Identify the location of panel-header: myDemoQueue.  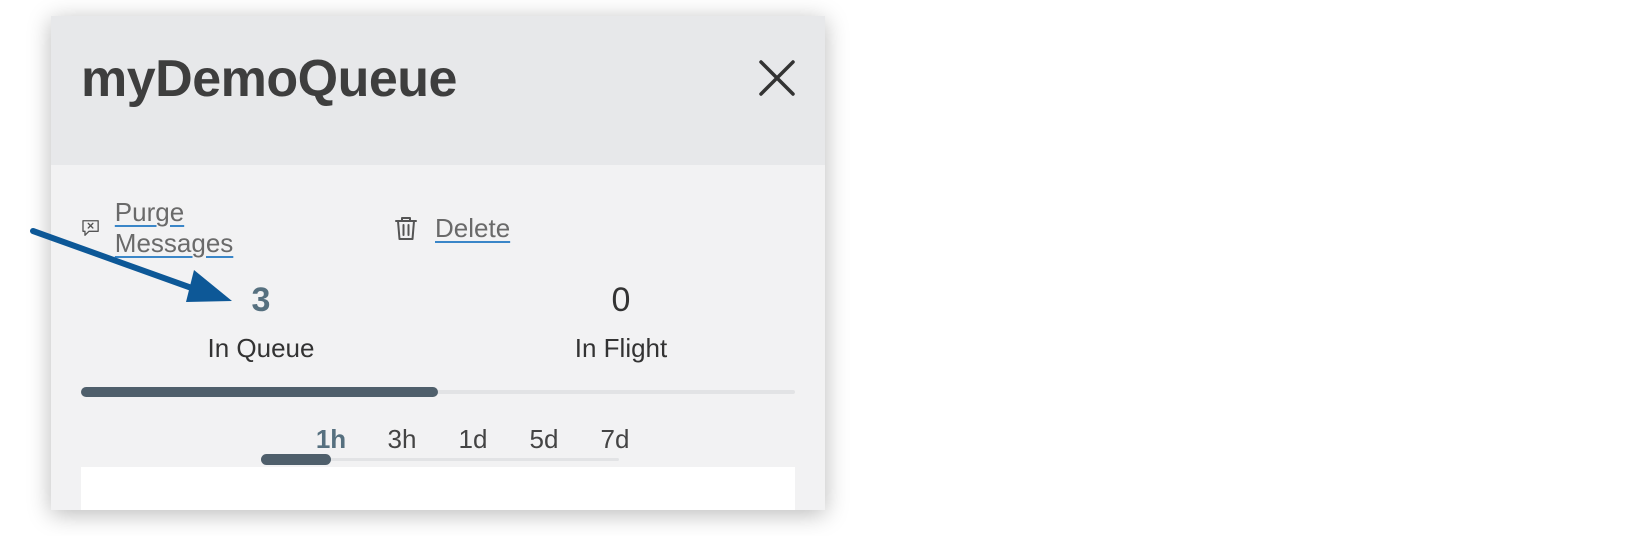
(438, 90).